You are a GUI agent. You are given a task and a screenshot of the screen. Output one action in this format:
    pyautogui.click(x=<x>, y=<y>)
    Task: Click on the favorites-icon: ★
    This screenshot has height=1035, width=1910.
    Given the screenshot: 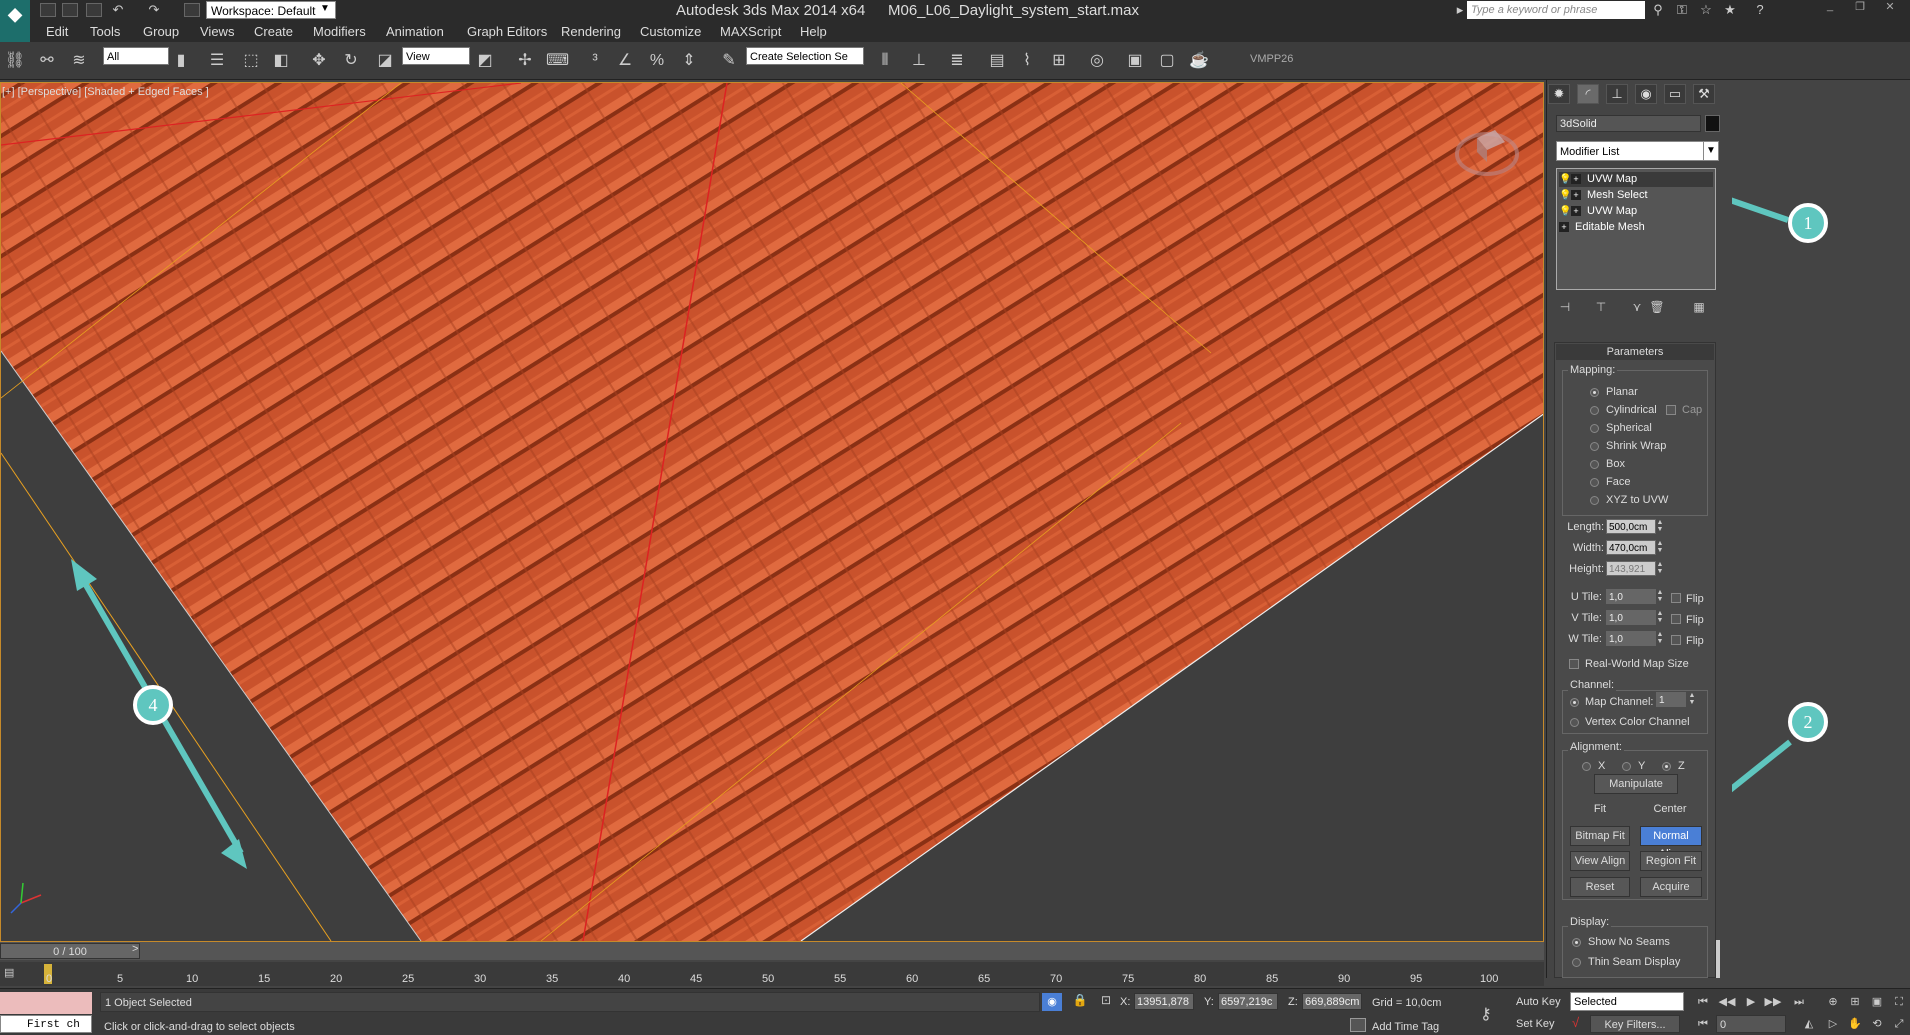 What is the action you would take?
    pyautogui.click(x=1730, y=10)
    